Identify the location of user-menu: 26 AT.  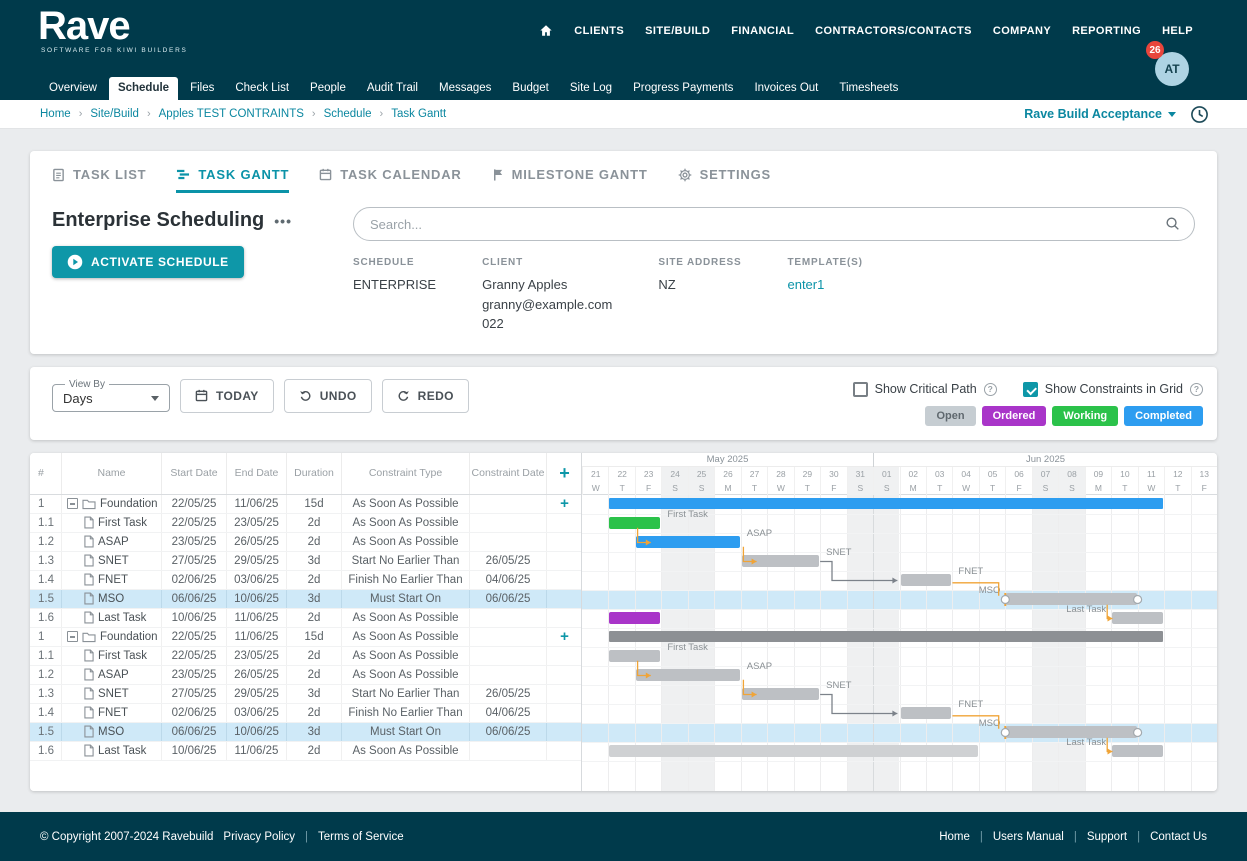
(1167, 63).